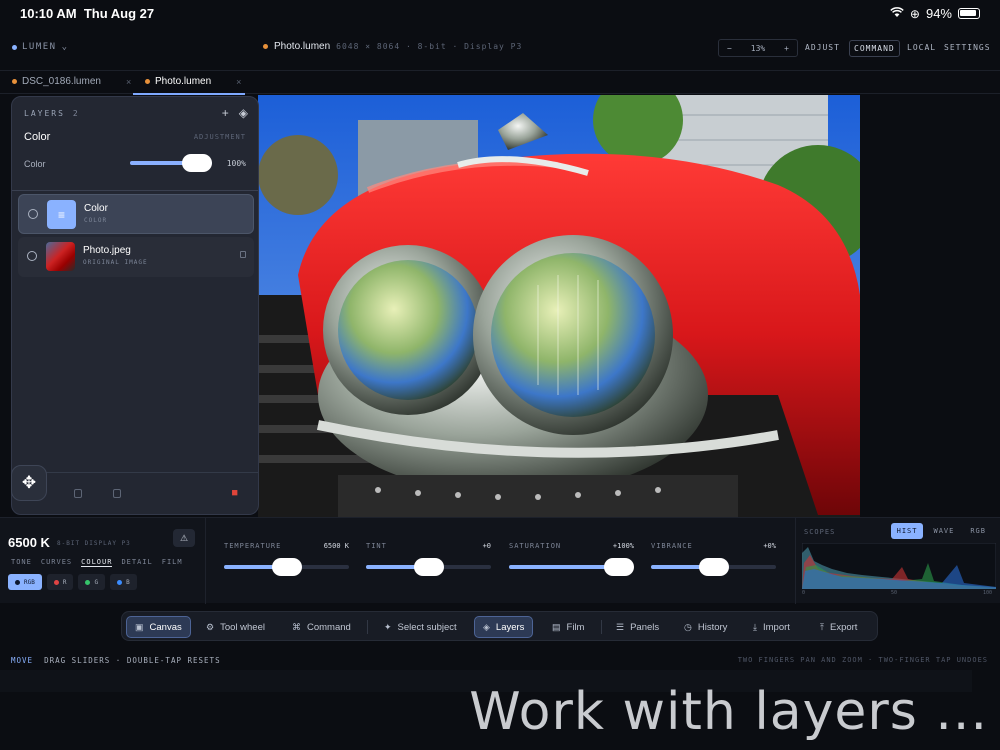 This screenshot has height=750, width=1000. What do you see at coordinates (184, 538) in the screenshot?
I see `warning-icon: ⚠` at bounding box center [184, 538].